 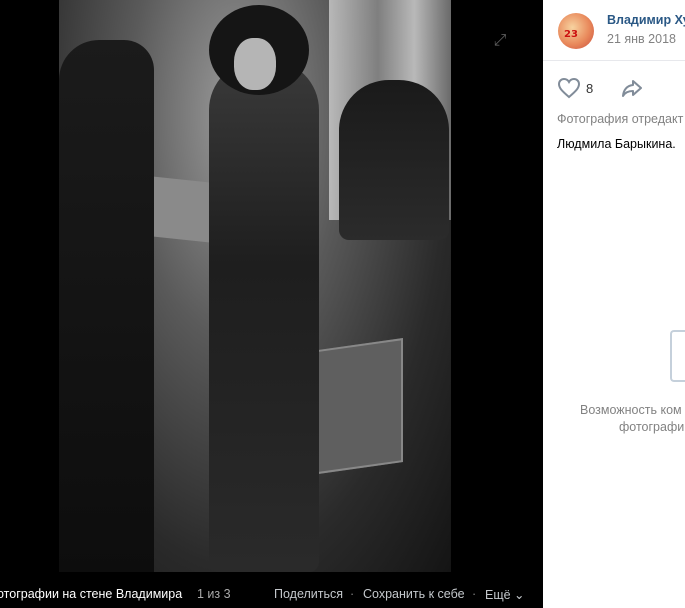 I want to click on photo-man-left, so click(x=106, y=306).